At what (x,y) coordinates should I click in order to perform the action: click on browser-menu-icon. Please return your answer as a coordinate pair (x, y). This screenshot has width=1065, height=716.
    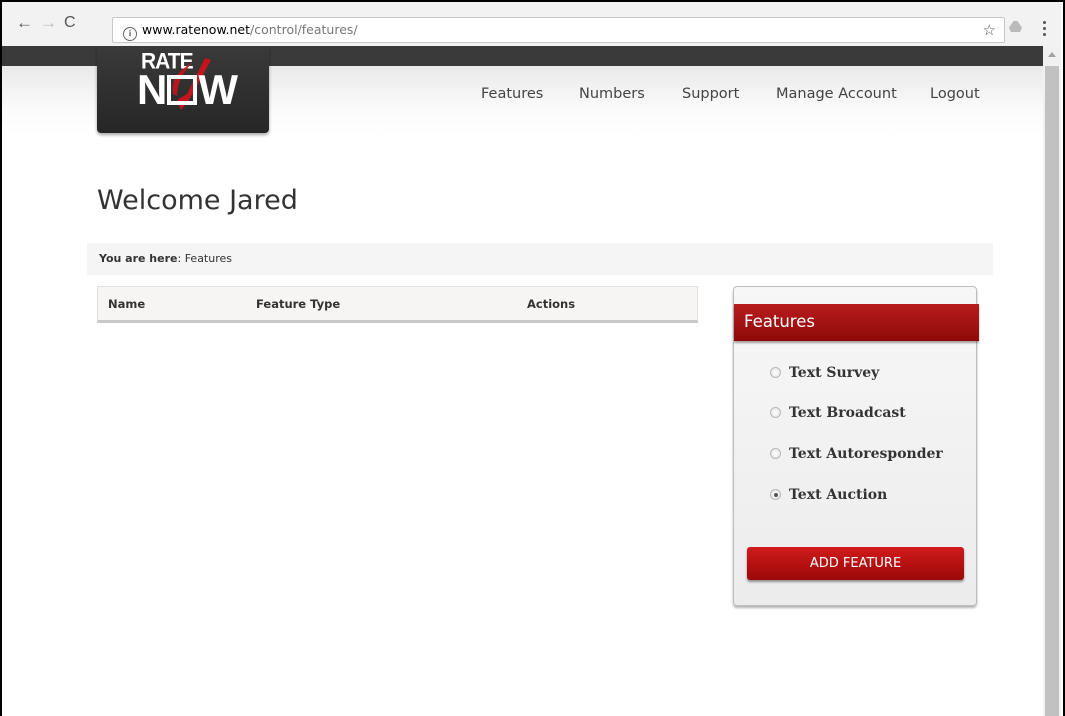
    Looking at the image, I should click on (1044, 28).